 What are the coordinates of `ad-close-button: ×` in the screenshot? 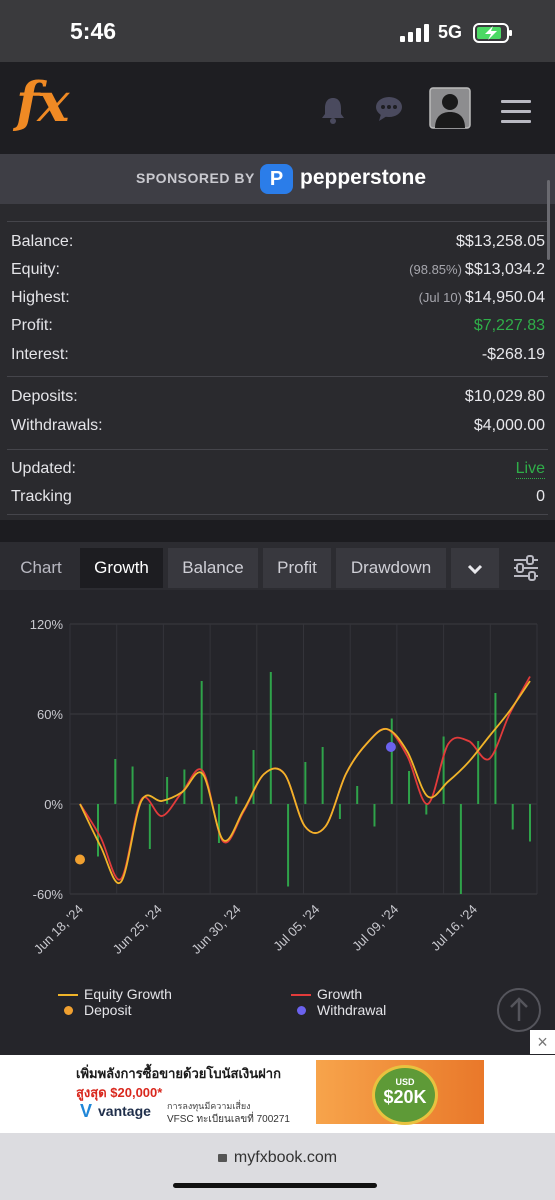 It's located at (542, 1042).